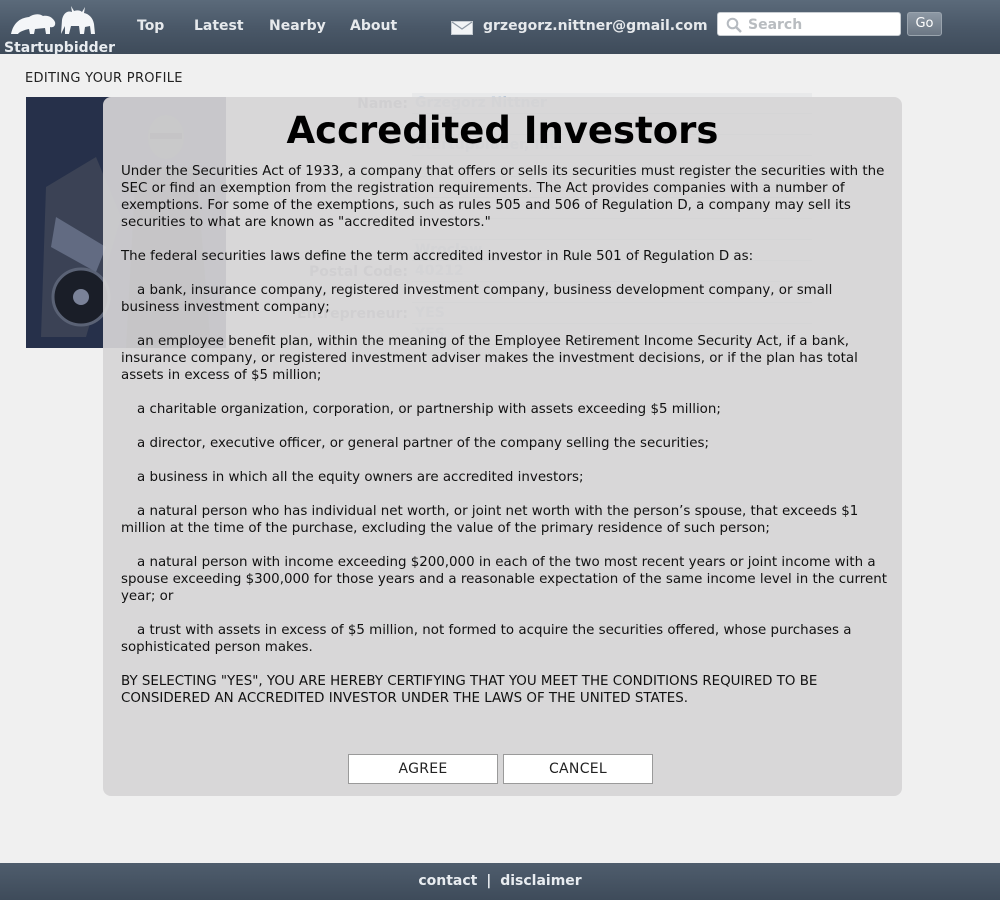 Image resolution: width=1000 pixels, height=900 pixels. Describe the element at coordinates (373, 26) in the screenshot. I see `nav-about: About` at that location.